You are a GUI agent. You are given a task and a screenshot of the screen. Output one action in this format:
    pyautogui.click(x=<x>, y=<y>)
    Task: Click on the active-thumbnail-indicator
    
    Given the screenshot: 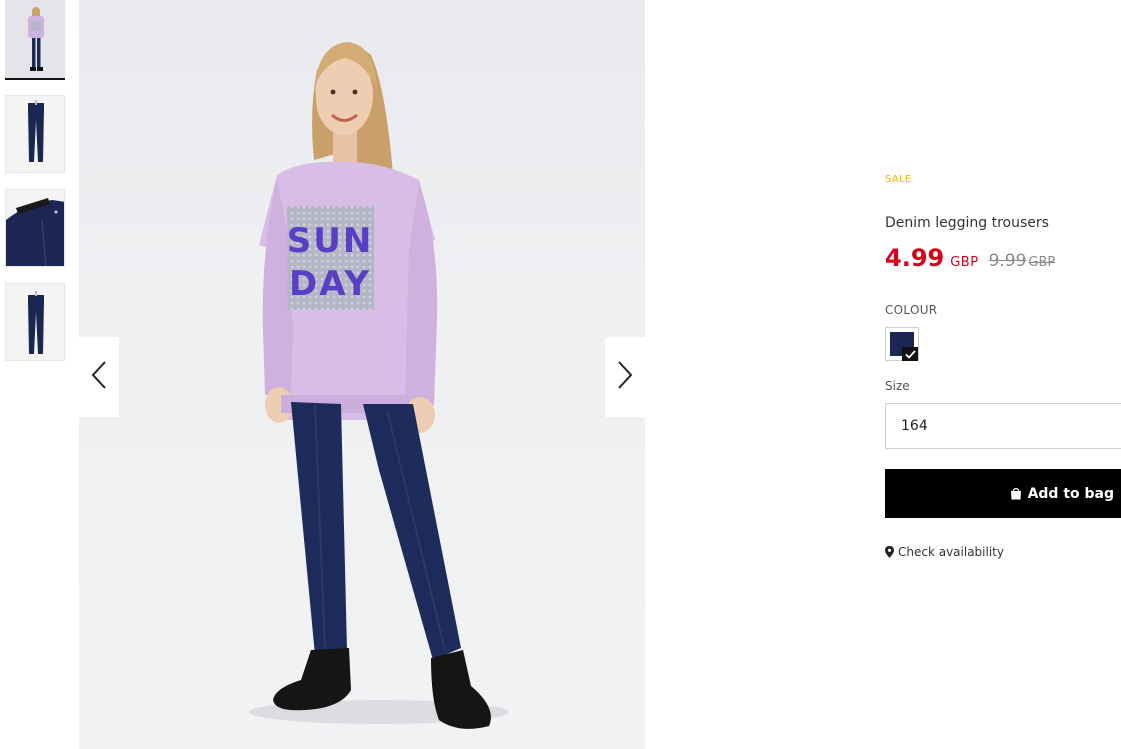 What is the action you would take?
    pyautogui.click(x=35, y=79)
    